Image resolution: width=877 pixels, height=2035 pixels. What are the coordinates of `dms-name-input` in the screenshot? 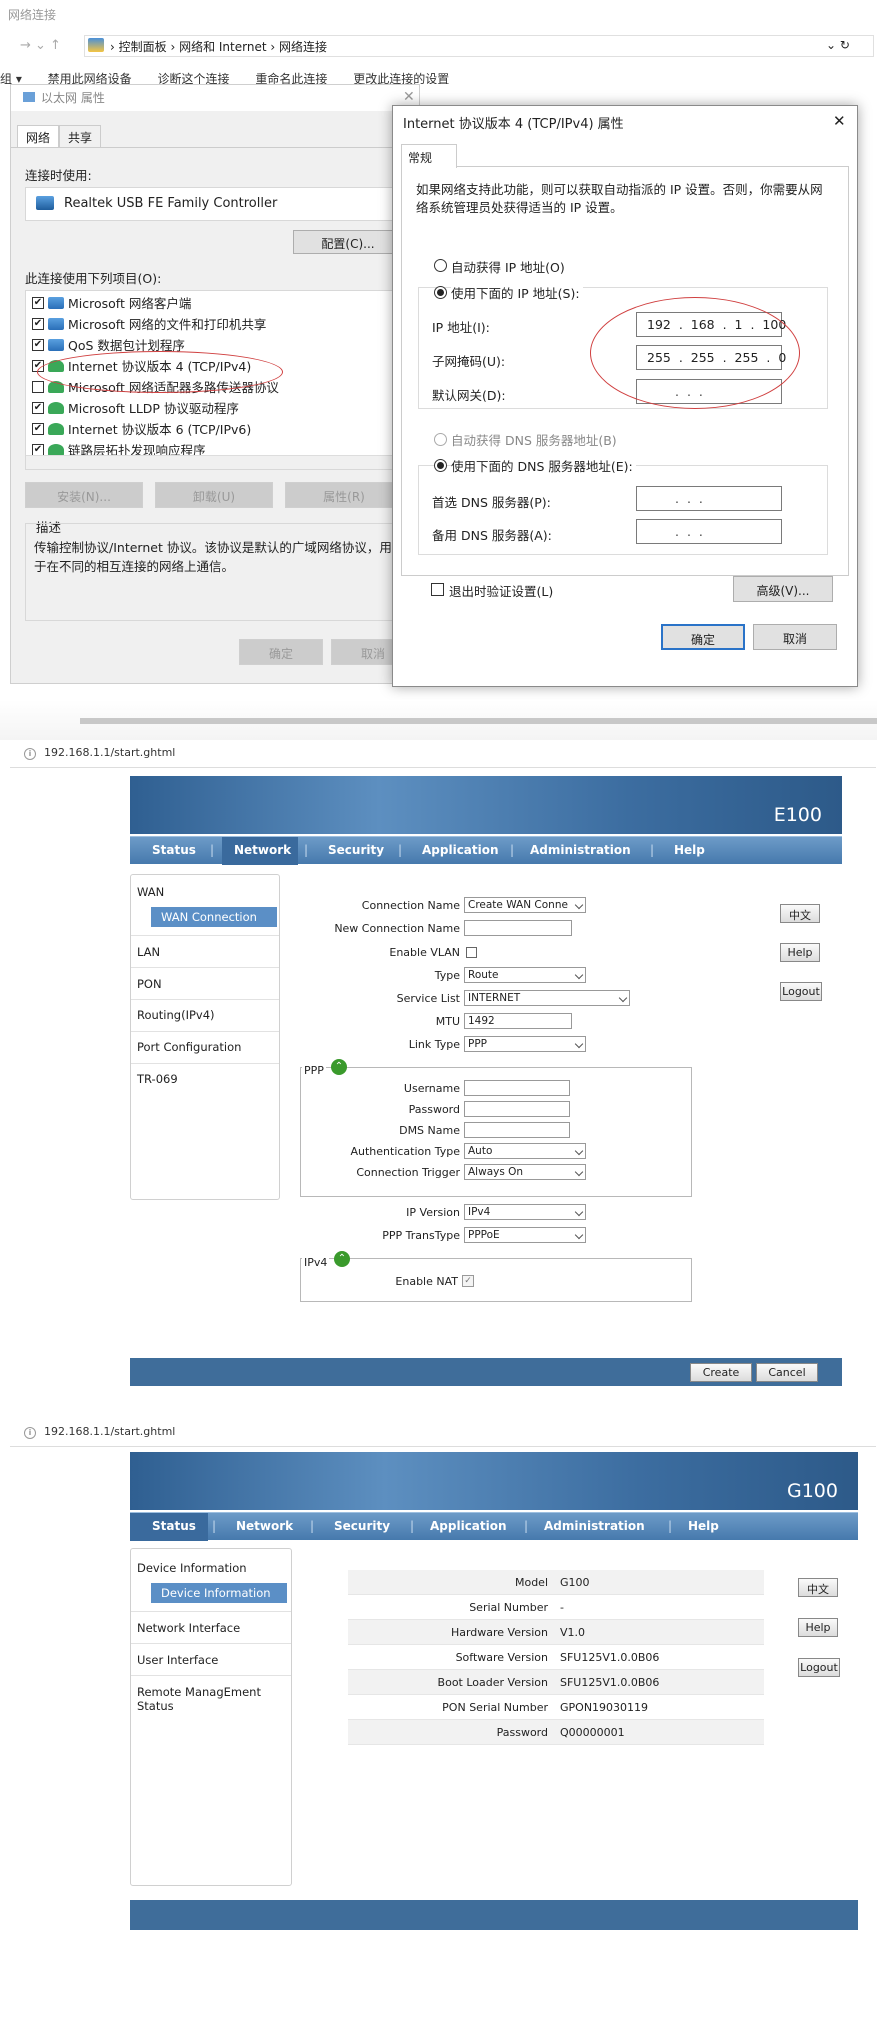 It's located at (517, 1130).